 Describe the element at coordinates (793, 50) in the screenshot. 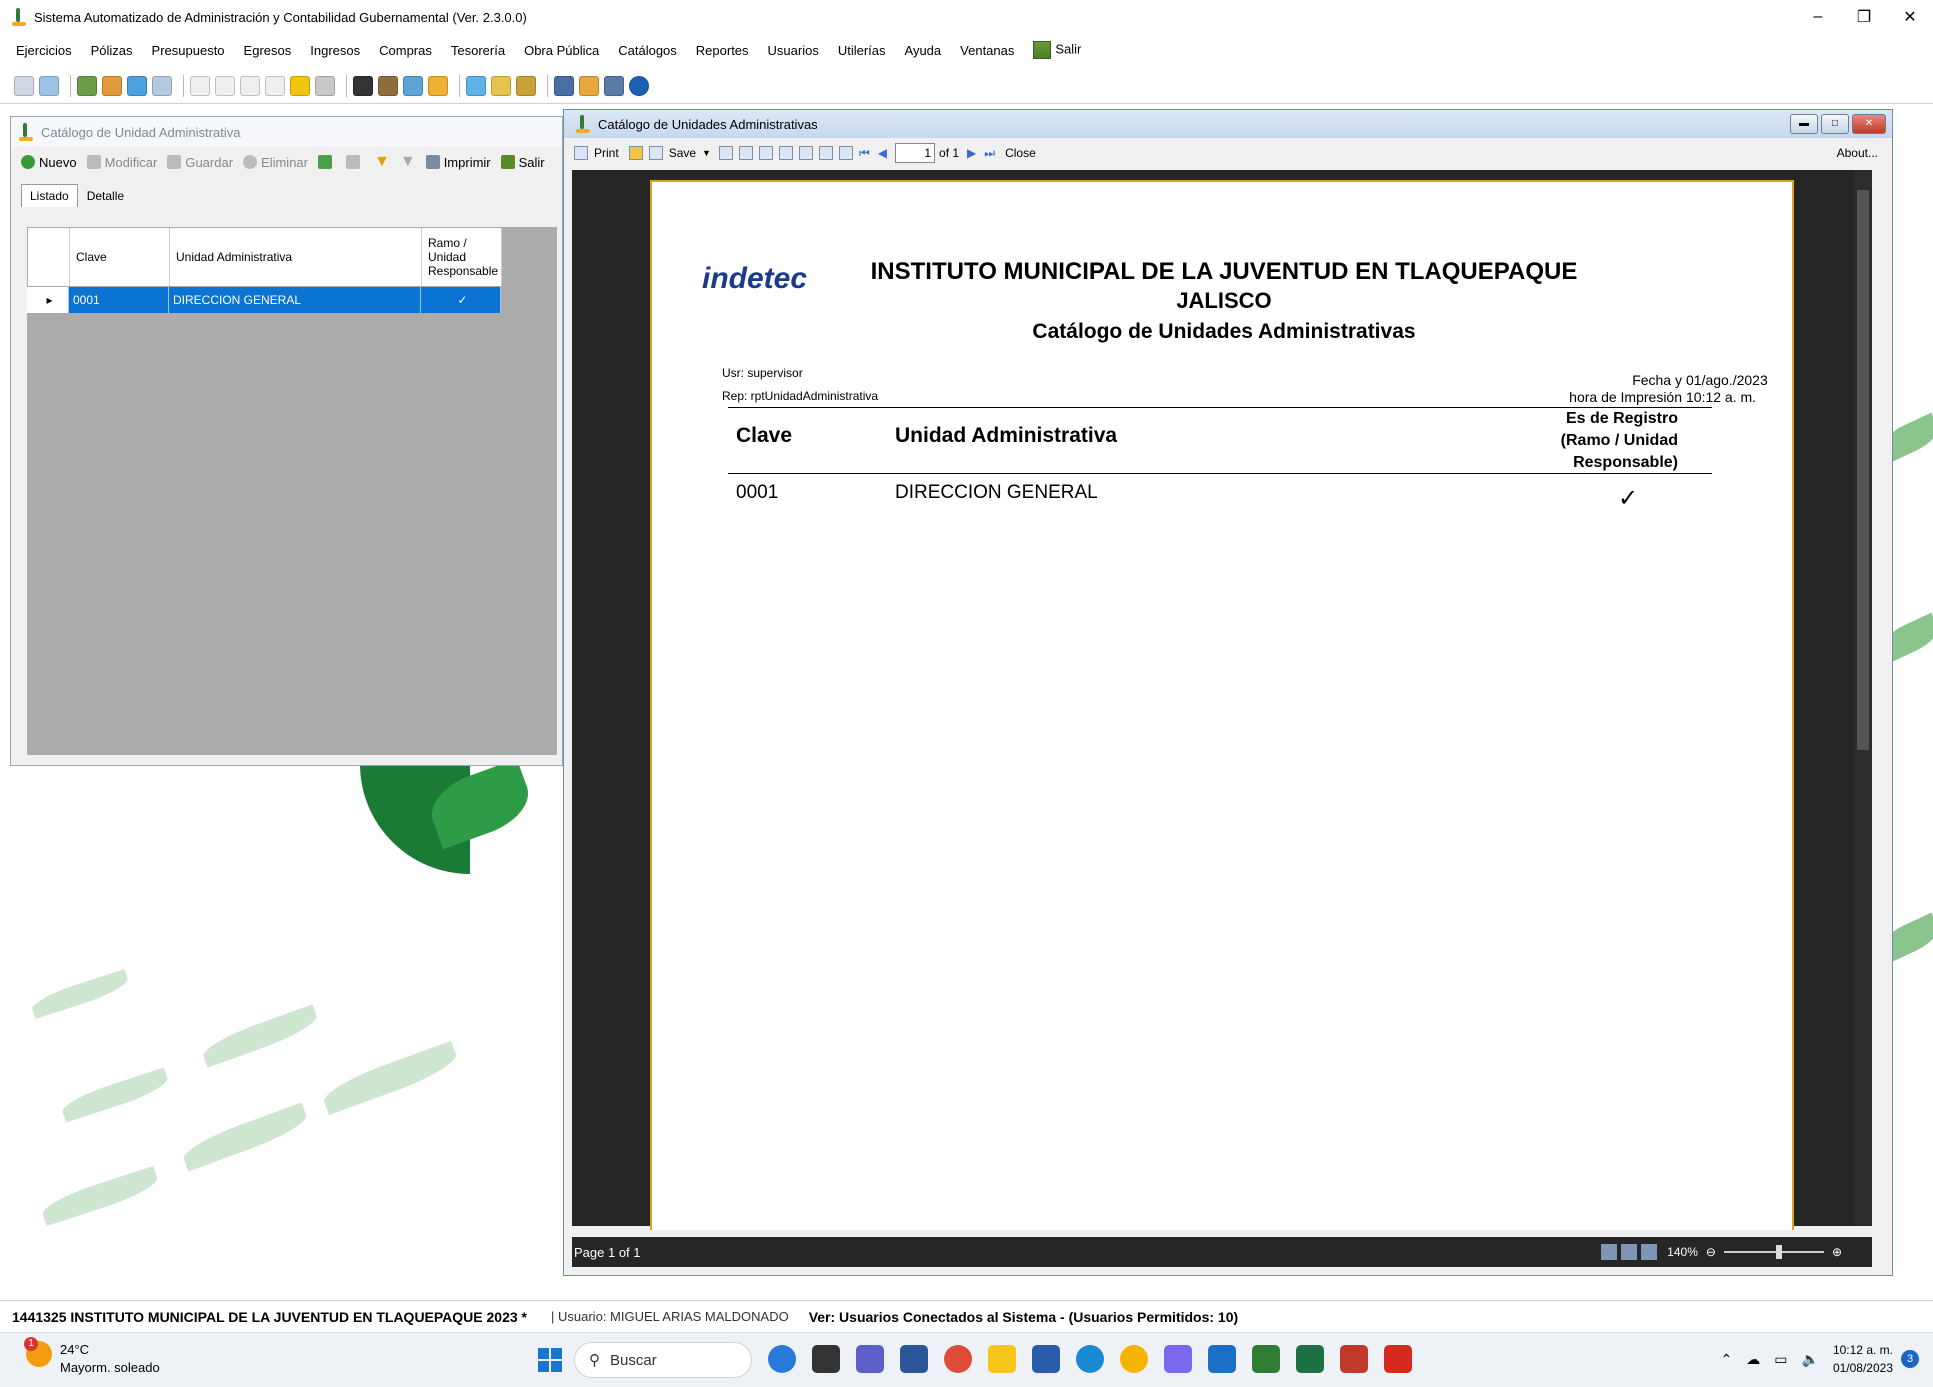

I see `menu-usuarios: Usuarios` at that location.